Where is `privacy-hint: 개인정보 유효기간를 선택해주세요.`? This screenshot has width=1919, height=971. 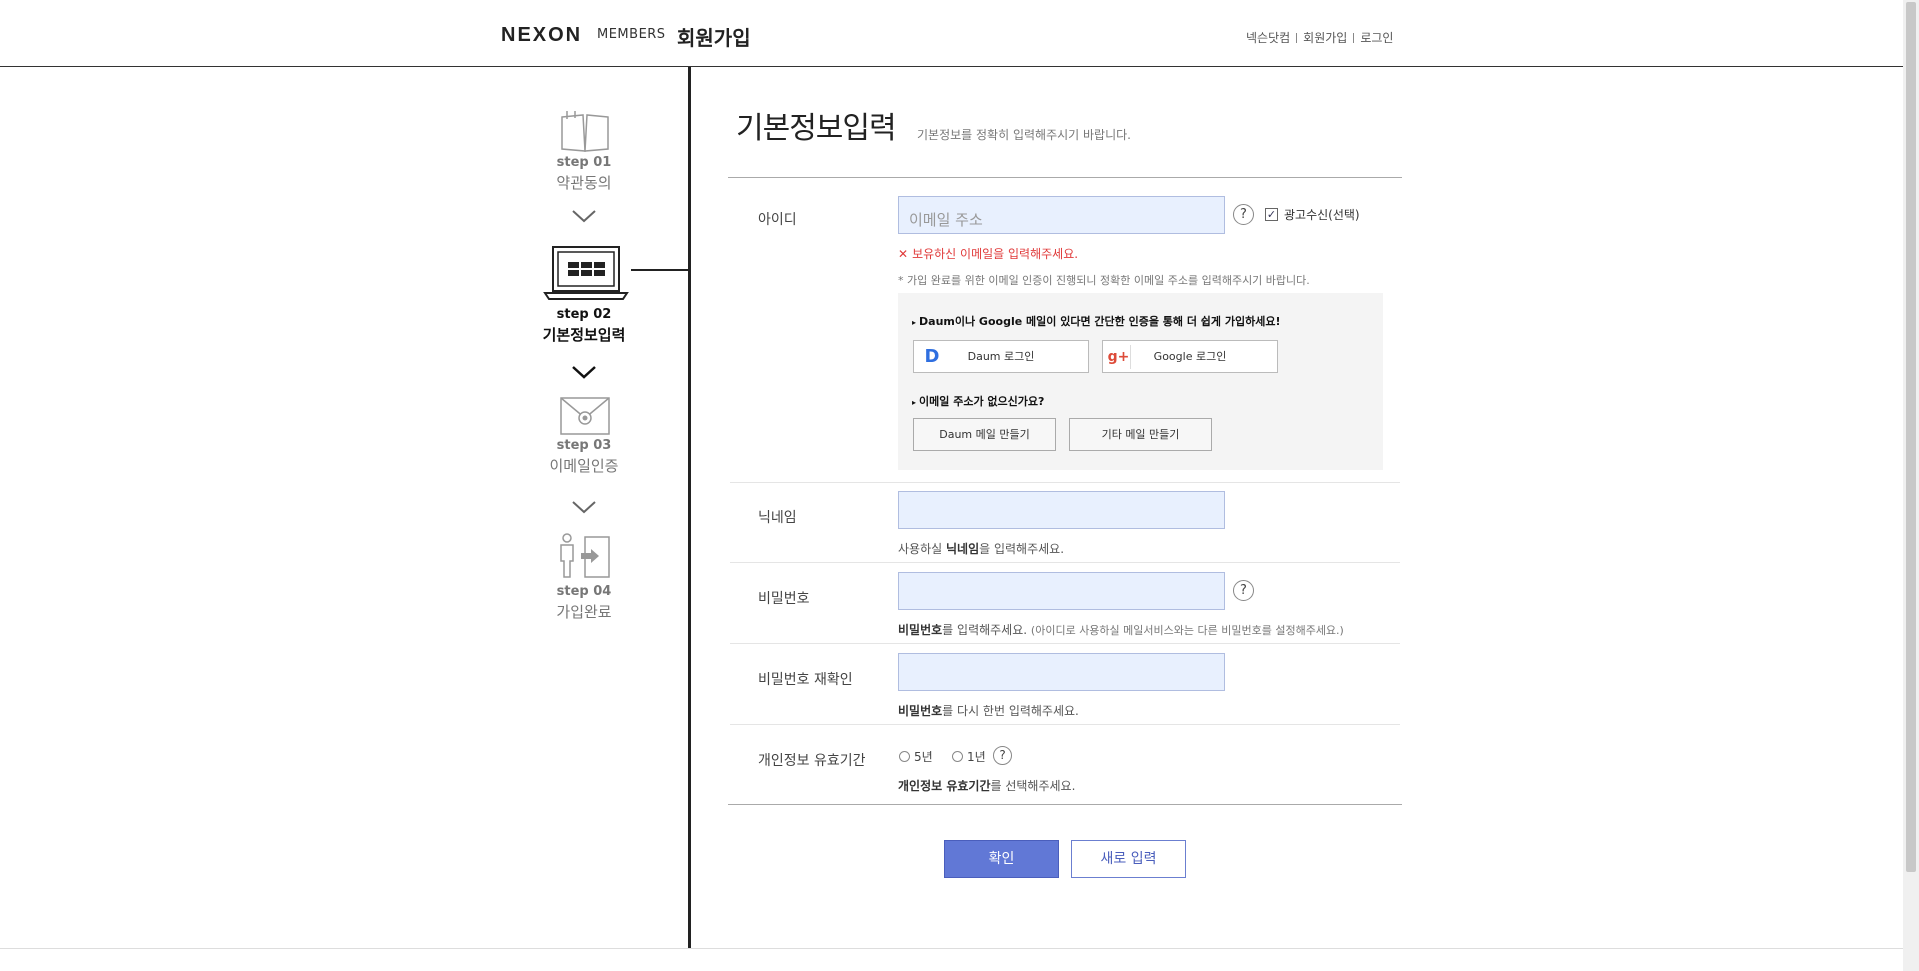 privacy-hint: 개인정보 유효기간를 선택해주세요. is located at coordinates (986, 785).